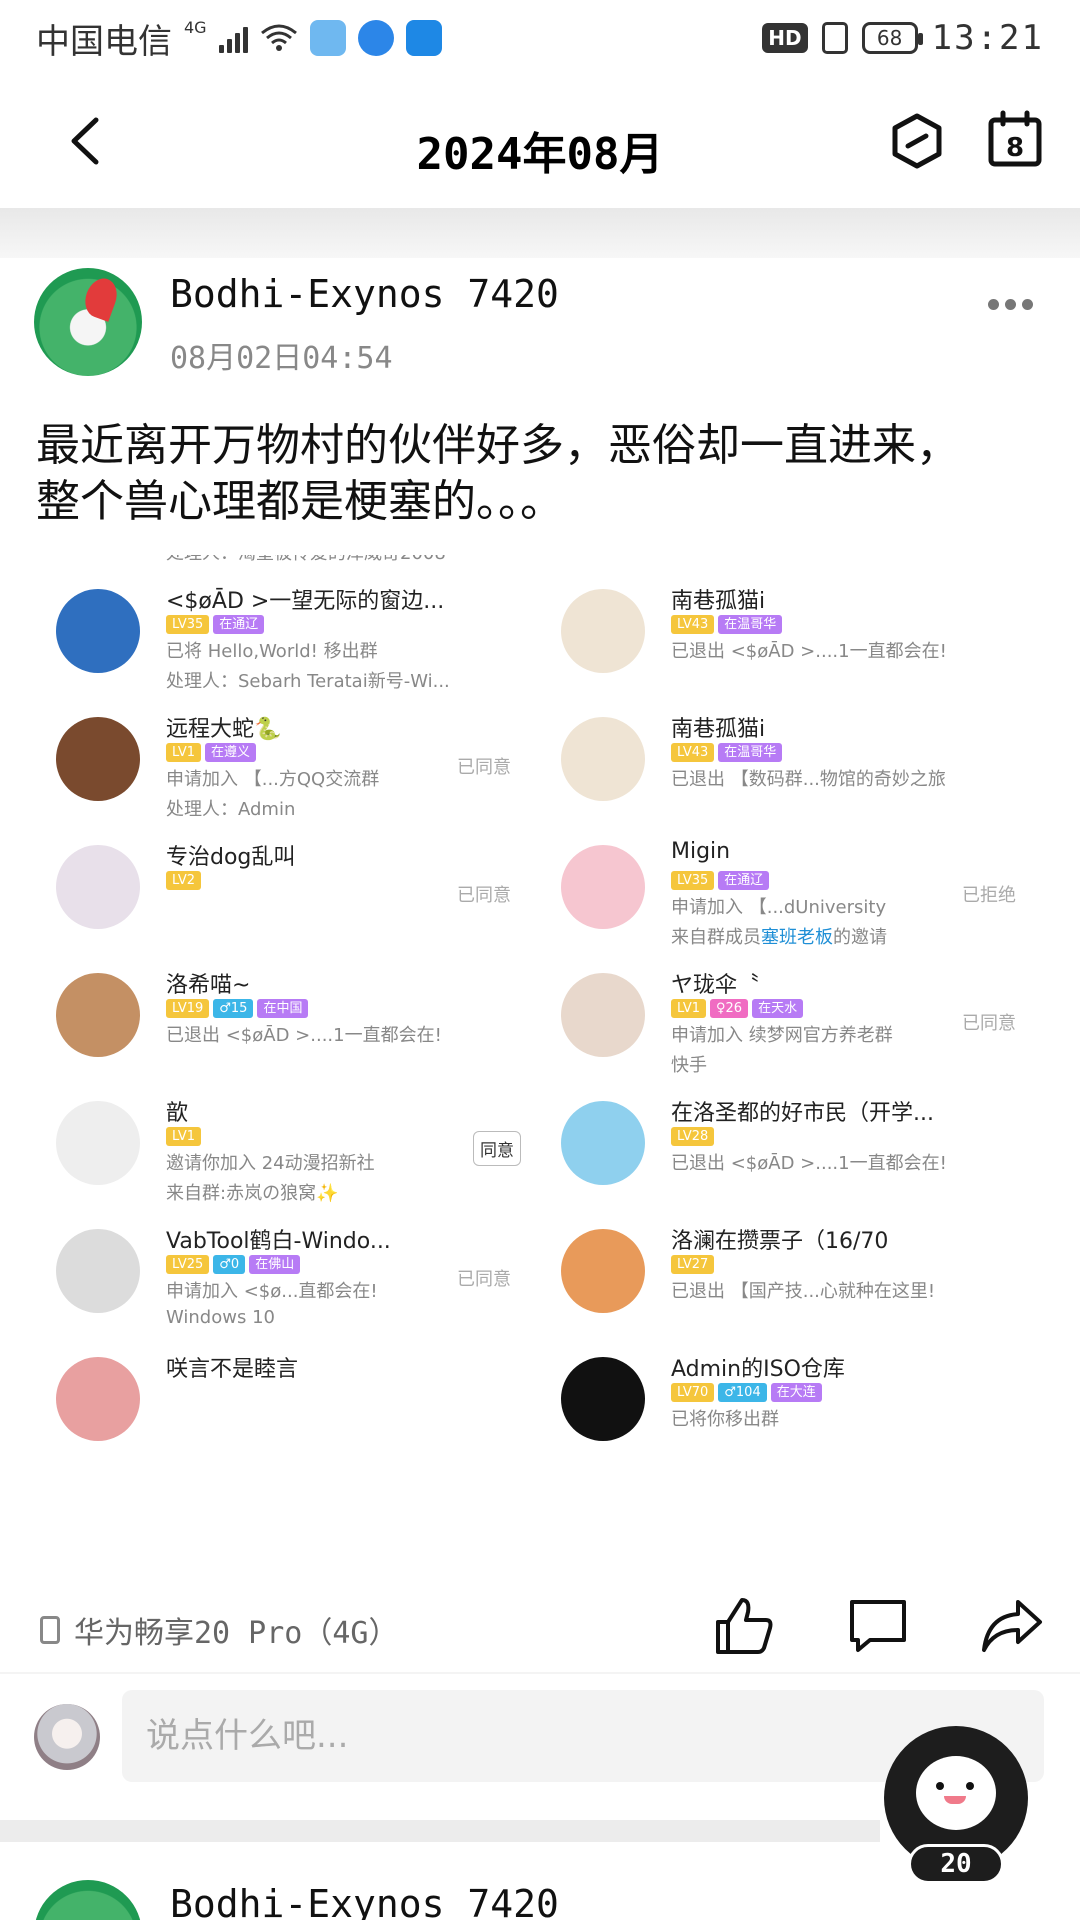 This screenshot has width=1080, height=1920. What do you see at coordinates (188, 624) in the screenshot?
I see `member-tag: LV35` at bounding box center [188, 624].